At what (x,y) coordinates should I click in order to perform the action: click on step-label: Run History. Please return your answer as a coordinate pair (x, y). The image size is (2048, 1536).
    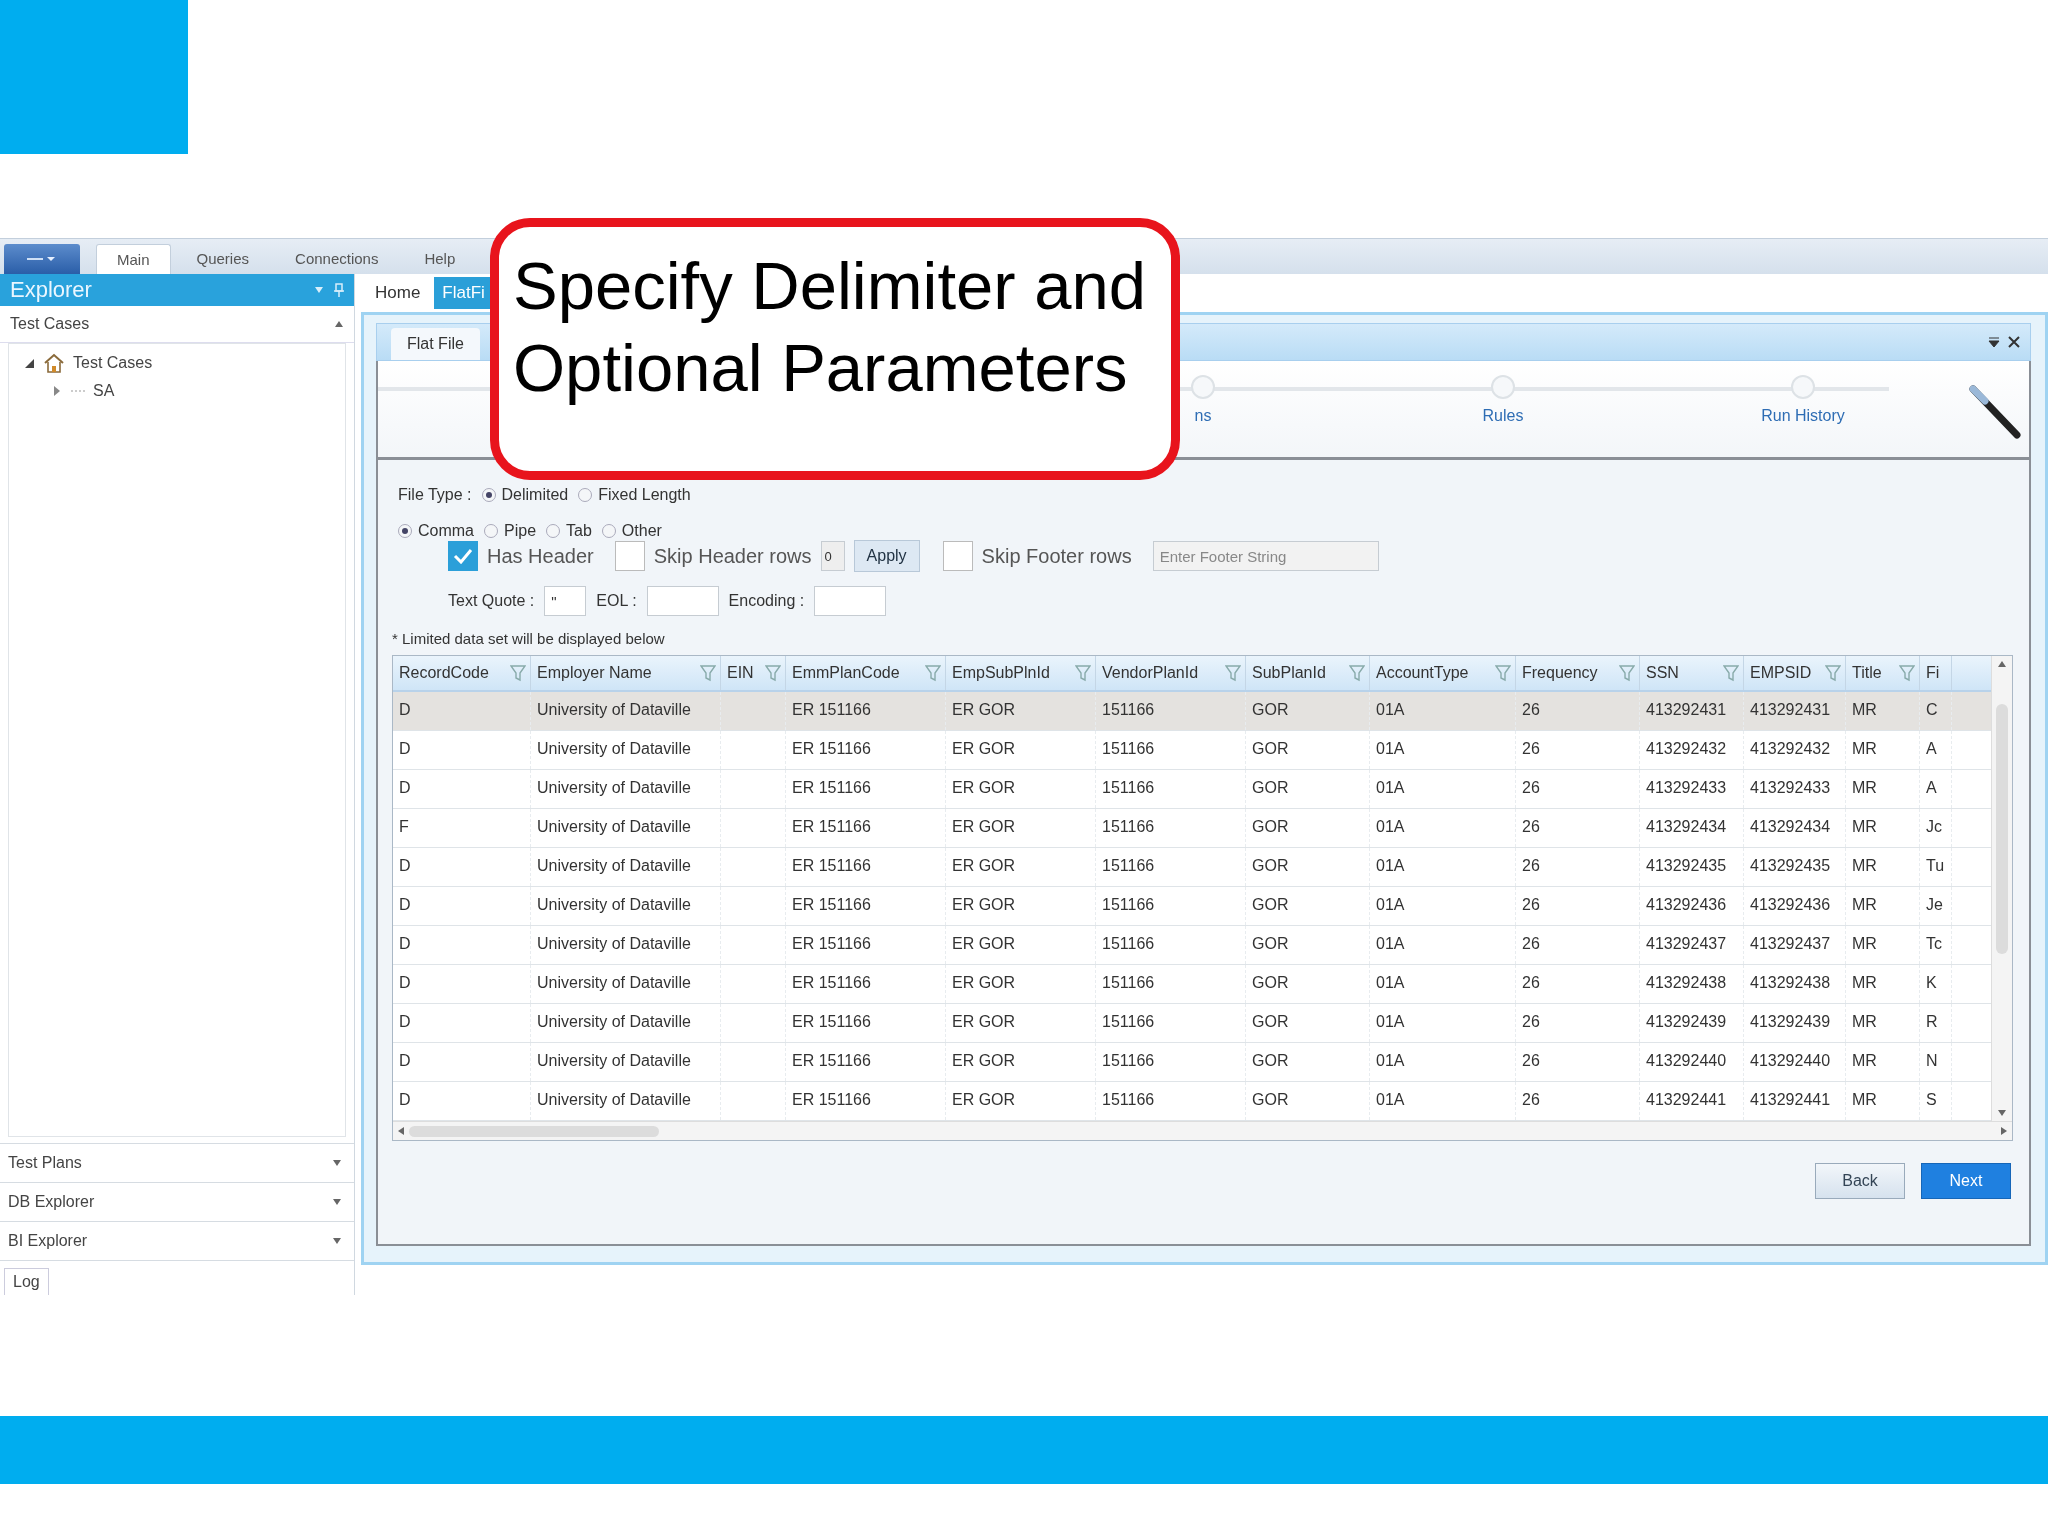
    Looking at the image, I should click on (1803, 416).